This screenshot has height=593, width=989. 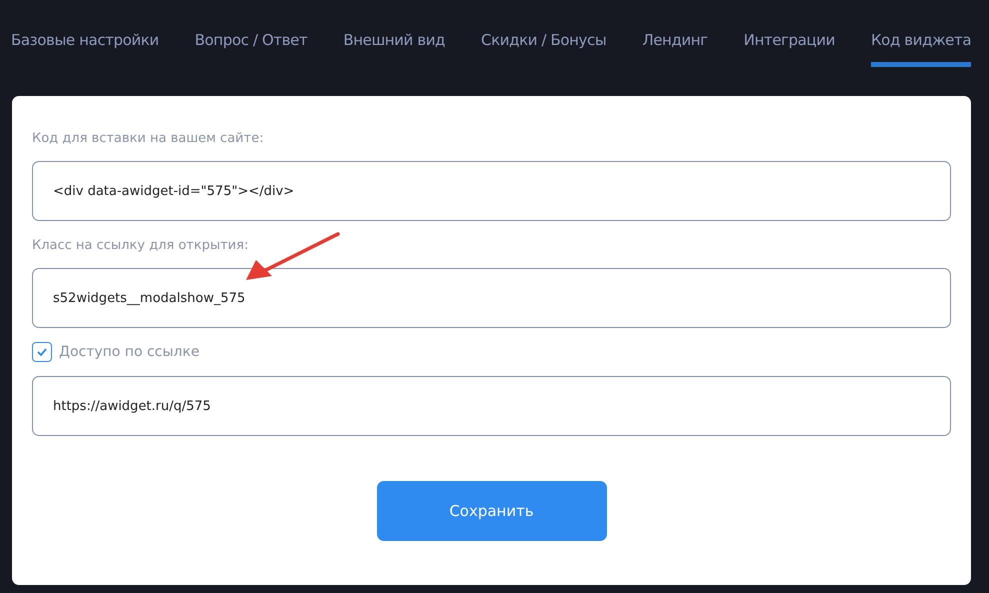 I want to click on checkbox, so click(x=42, y=352).